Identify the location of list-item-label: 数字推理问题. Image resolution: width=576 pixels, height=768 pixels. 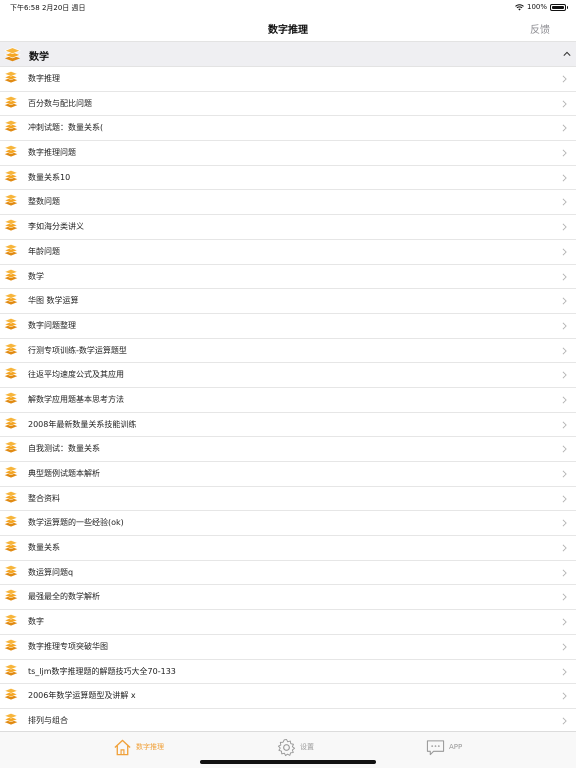
(52, 153).